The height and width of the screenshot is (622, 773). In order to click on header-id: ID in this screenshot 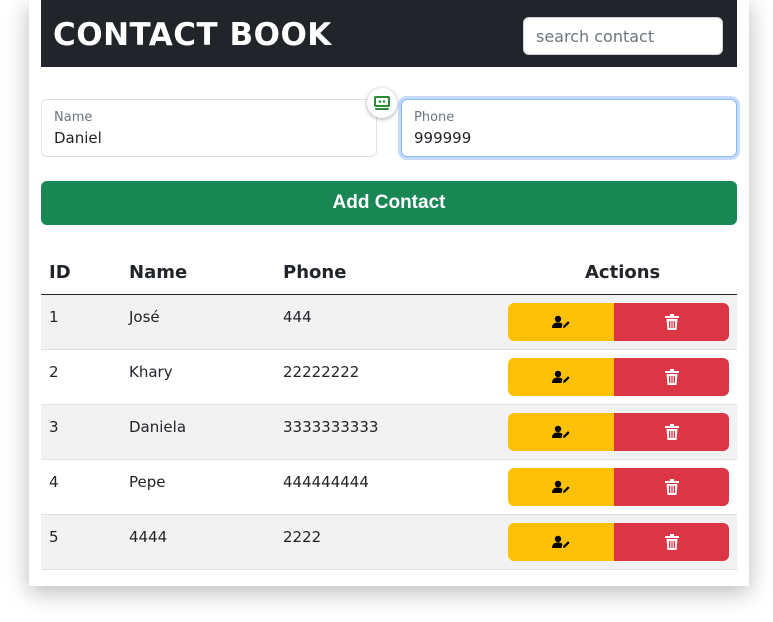, I will do `click(60, 272)`.